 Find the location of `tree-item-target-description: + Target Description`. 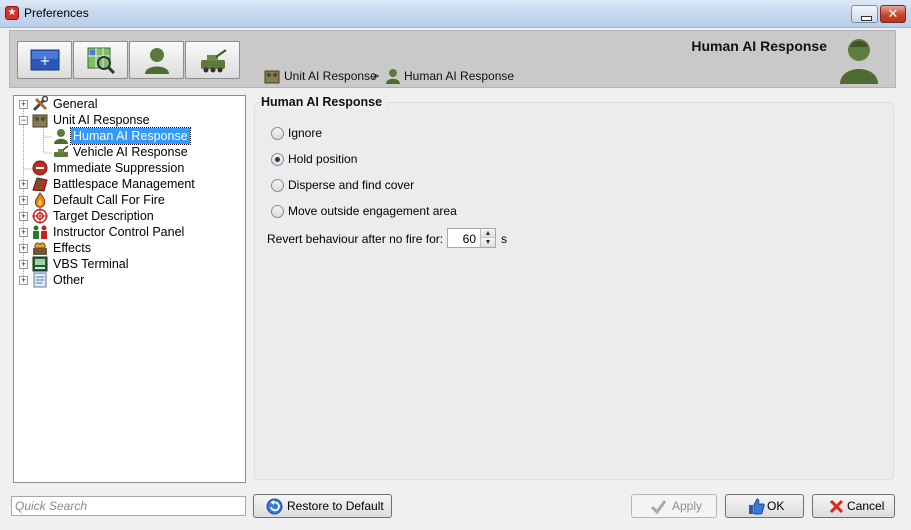

tree-item-target-description: + Target Description is located at coordinates (129, 216).